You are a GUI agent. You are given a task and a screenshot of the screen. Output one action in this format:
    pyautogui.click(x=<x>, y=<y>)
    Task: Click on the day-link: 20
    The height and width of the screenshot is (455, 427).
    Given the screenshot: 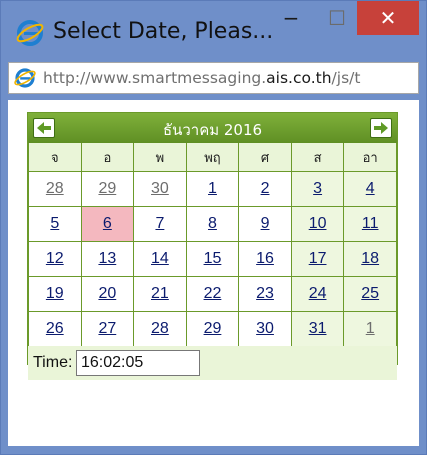 What is the action you would take?
    pyautogui.click(x=107, y=293)
    